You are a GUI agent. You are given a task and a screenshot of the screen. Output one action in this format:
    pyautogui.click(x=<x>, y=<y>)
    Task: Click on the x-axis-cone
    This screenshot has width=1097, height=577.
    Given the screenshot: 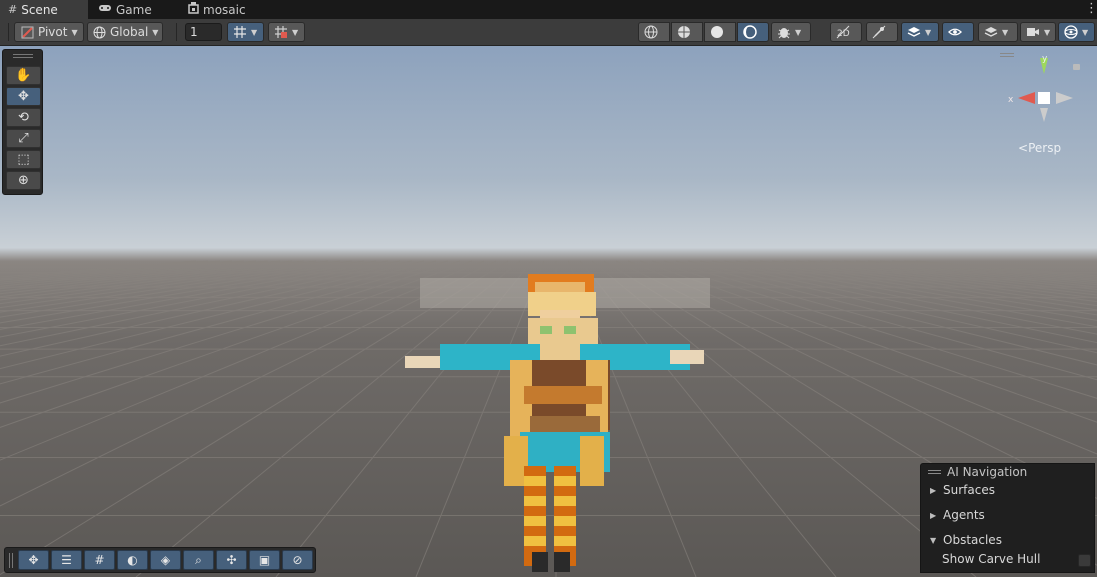 What is the action you would take?
    pyautogui.click(x=1026, y=98)
    